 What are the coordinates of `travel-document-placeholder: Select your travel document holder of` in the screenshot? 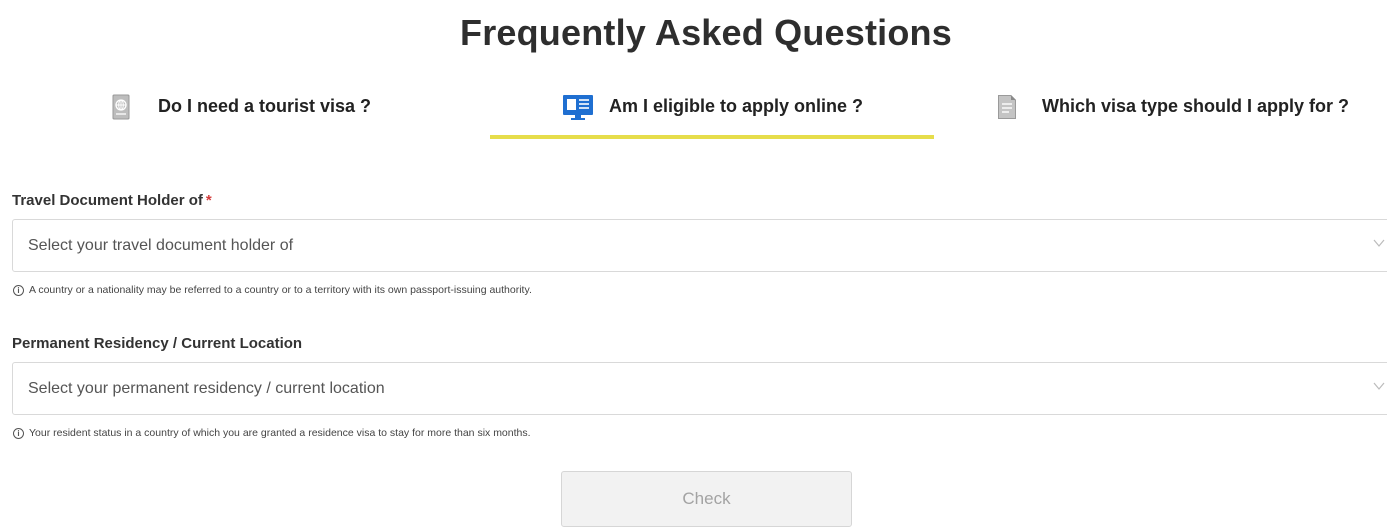 It's located at (161, 245).